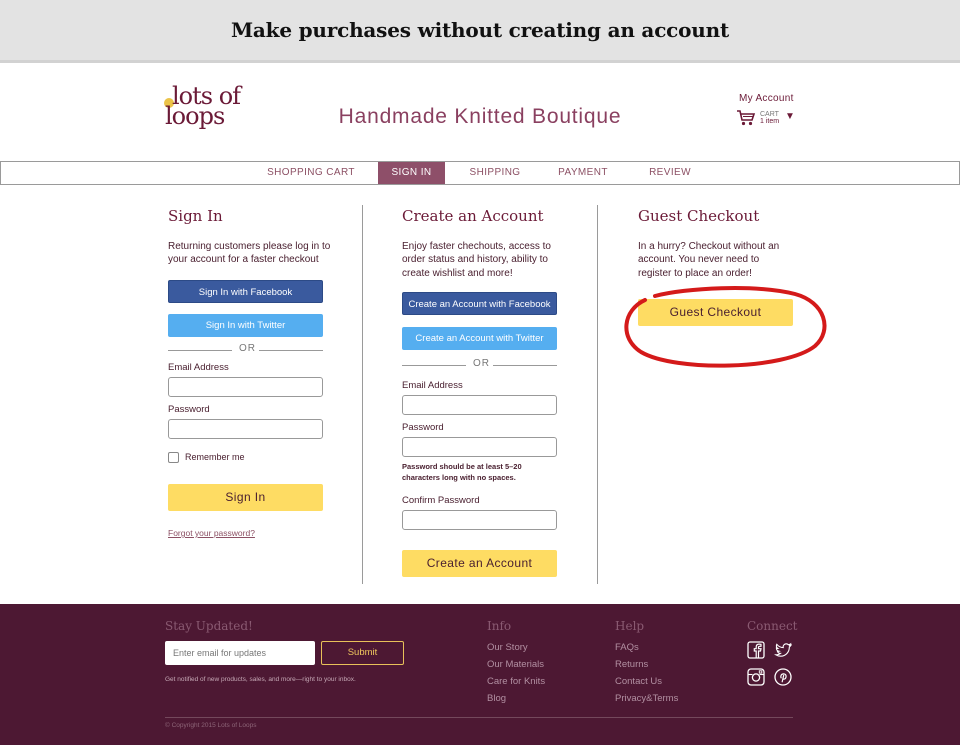  Describe the element at coordinates (245, 429) in the screenshot. I see `signin-password-field` at that location.